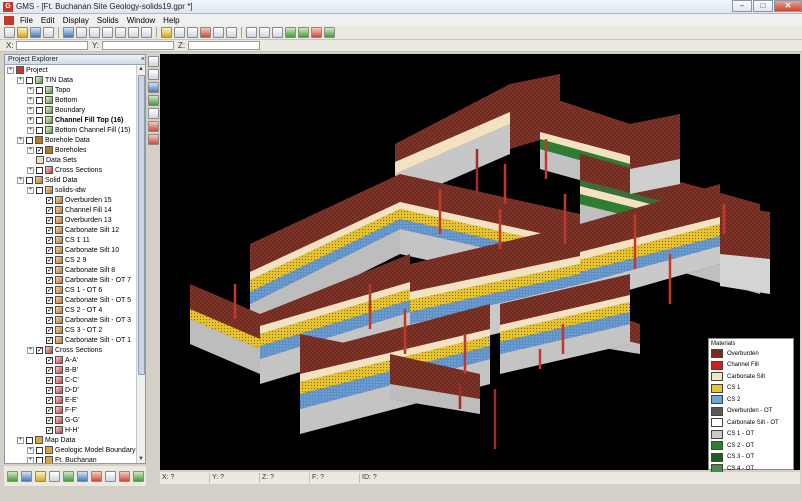 The height and width of the screenshot is (501, 802). What do you see at coordinates (26, 476) in the screenshot?
I see `borehole-module-icon` at bounding box center [26, 476].